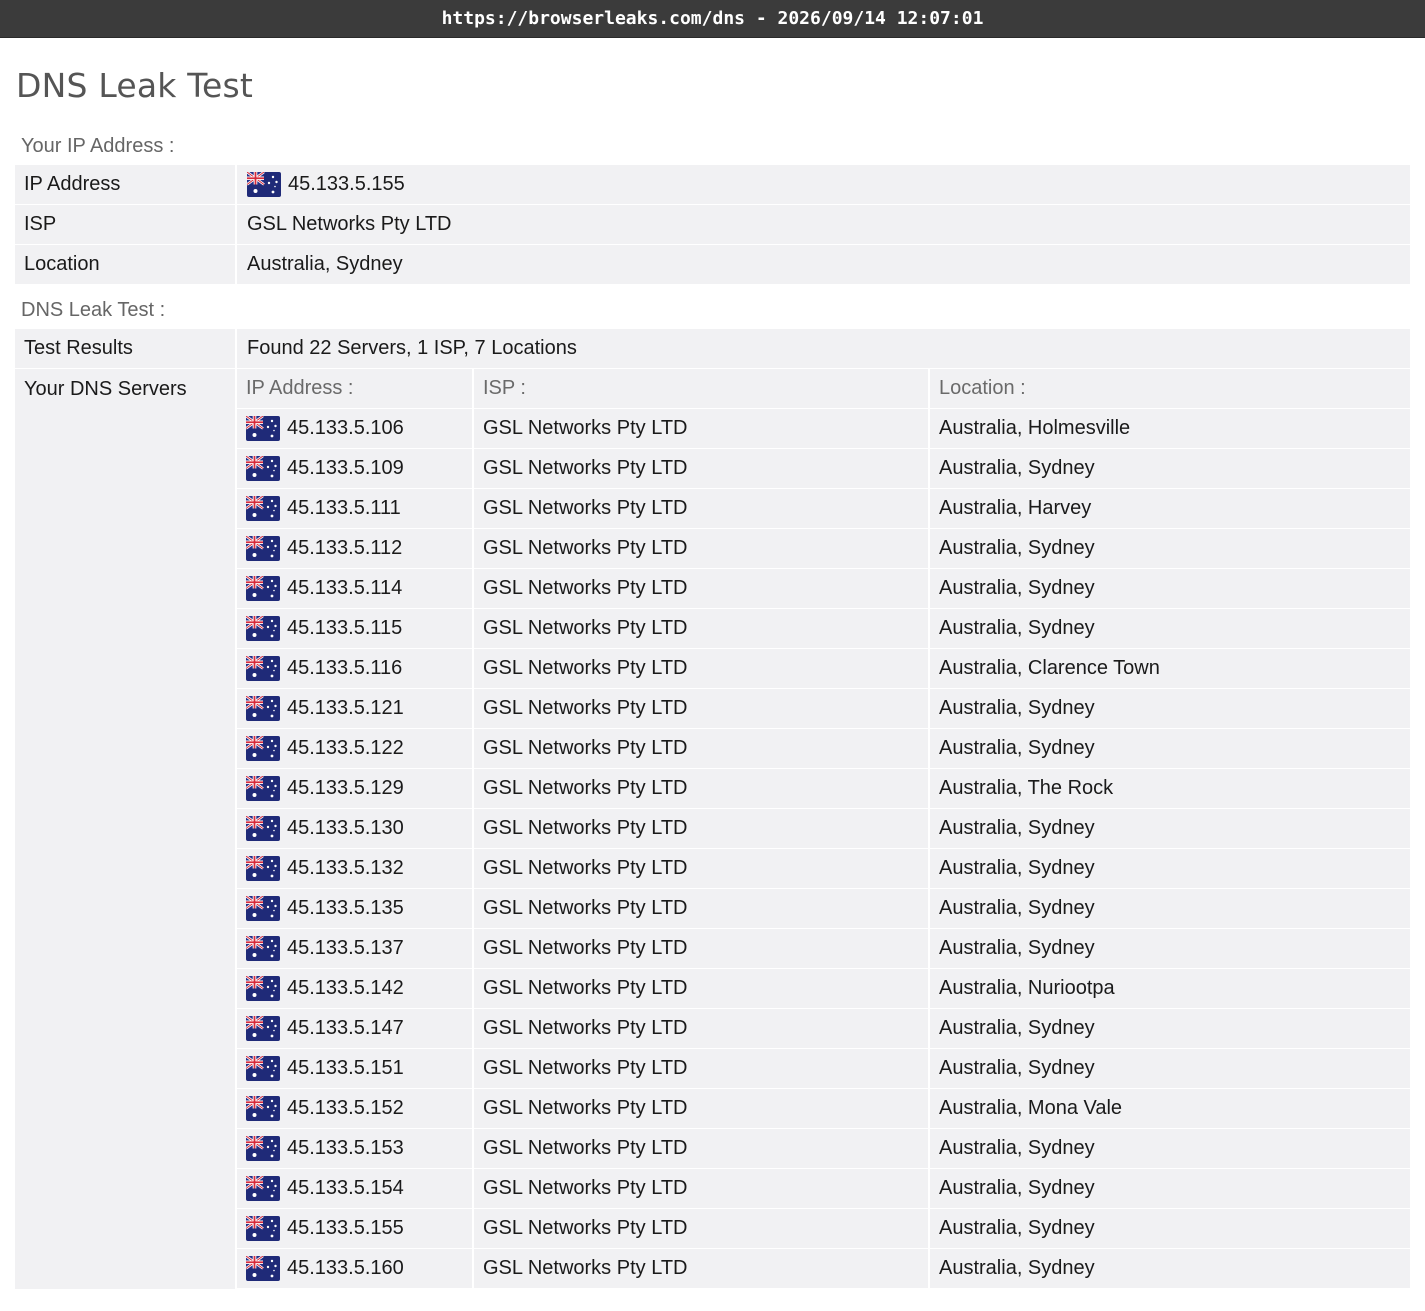 This screenshot has width=1425, height=1311. Describe the element at coordinates (1170, 789) in the screenshot. I see `dns-server-location: Australia, The Rock` at that location.